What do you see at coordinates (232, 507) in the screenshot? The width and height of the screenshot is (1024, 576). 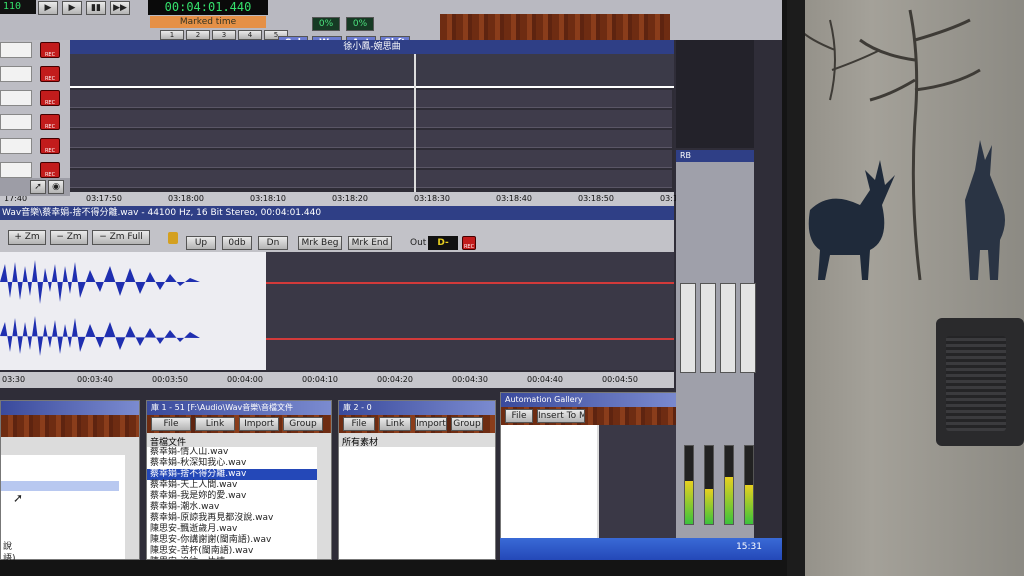 I see `file-list-item: 蔡幸娟-潮水.wav` at bounding box center [232, 507].